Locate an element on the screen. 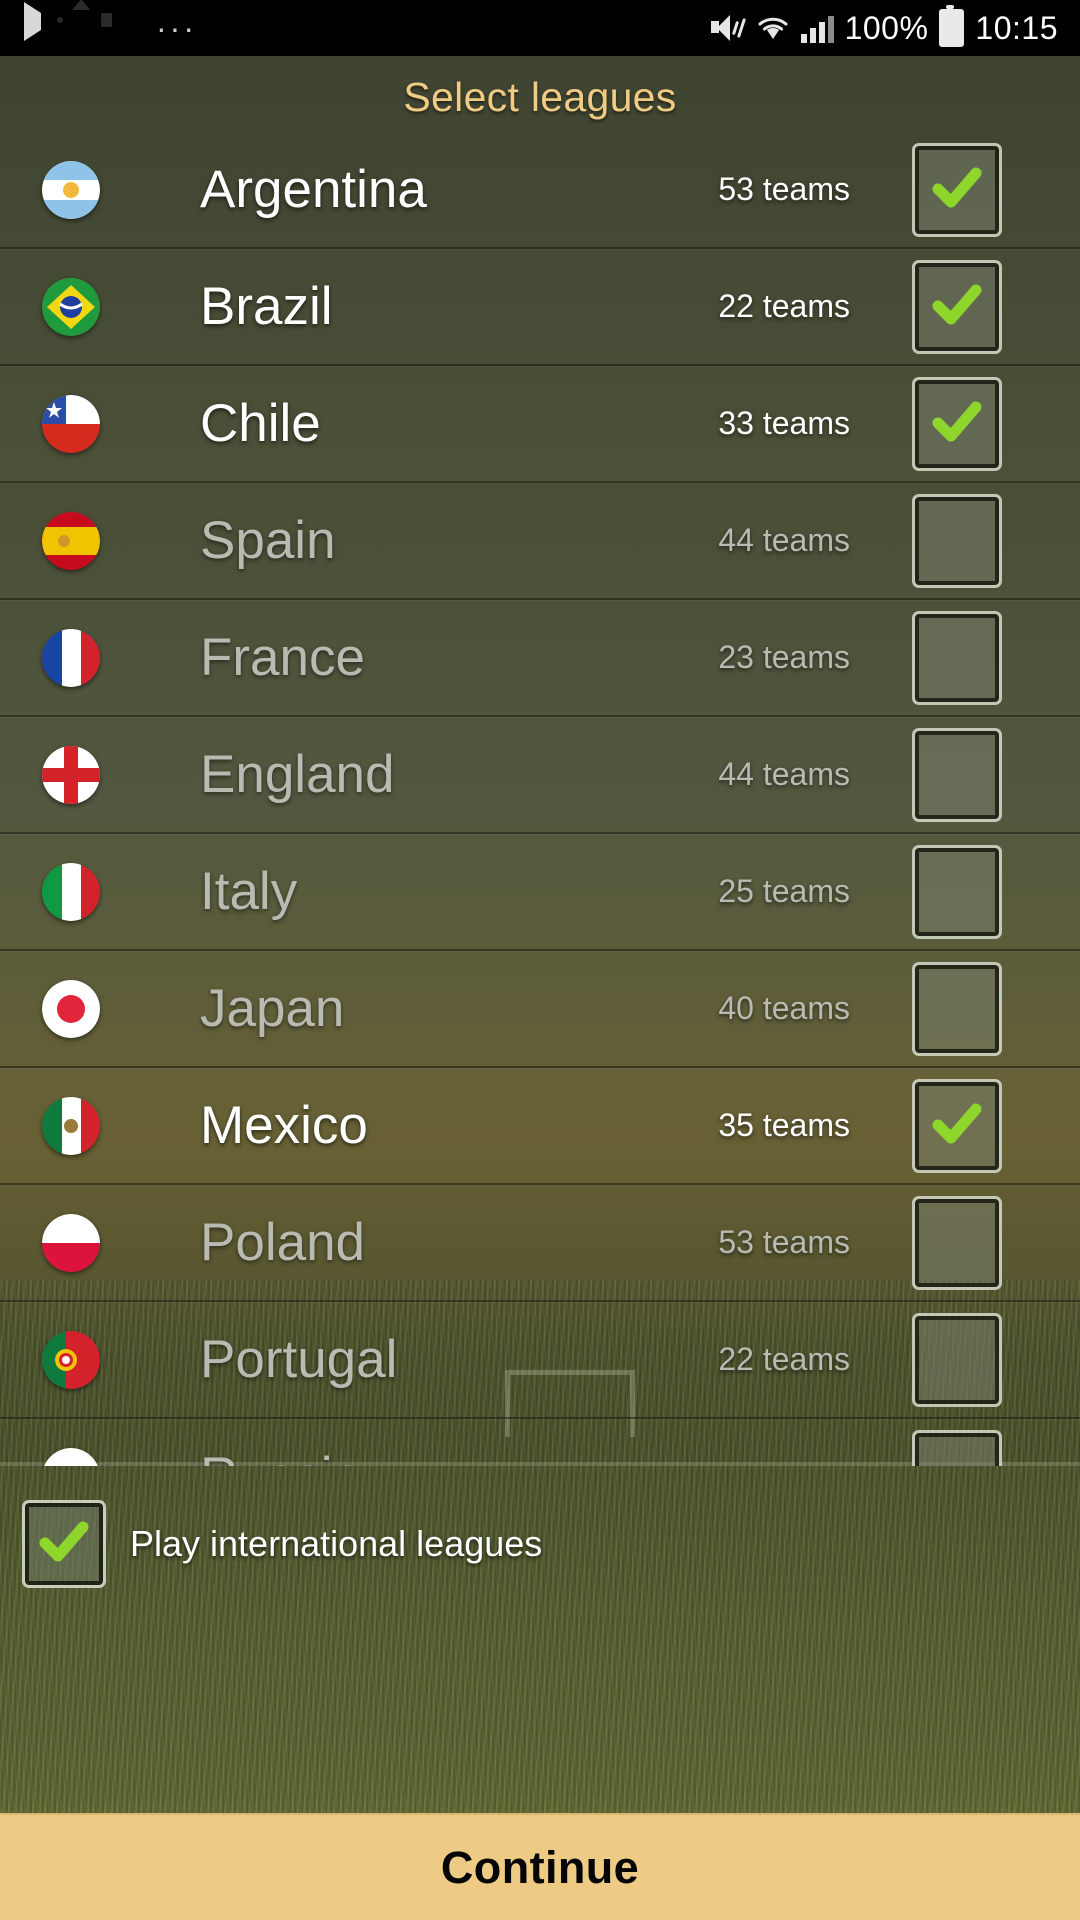  status-bar-notifications: ··· is located at coordinates (98, 24).